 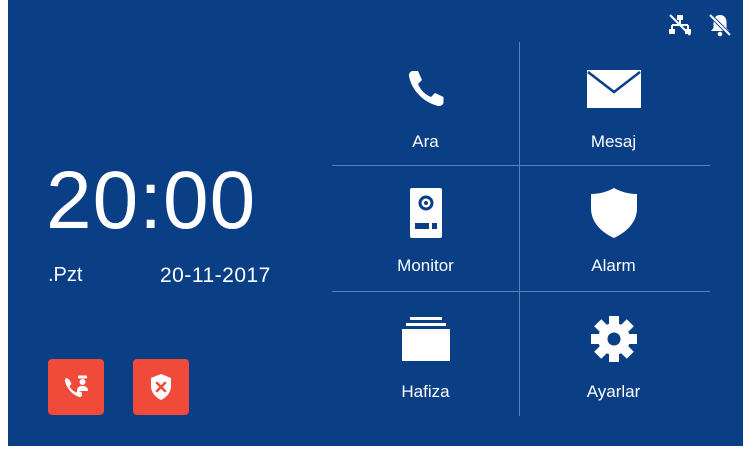 I want to click on envelope-icon, so click(x=613, y=89).